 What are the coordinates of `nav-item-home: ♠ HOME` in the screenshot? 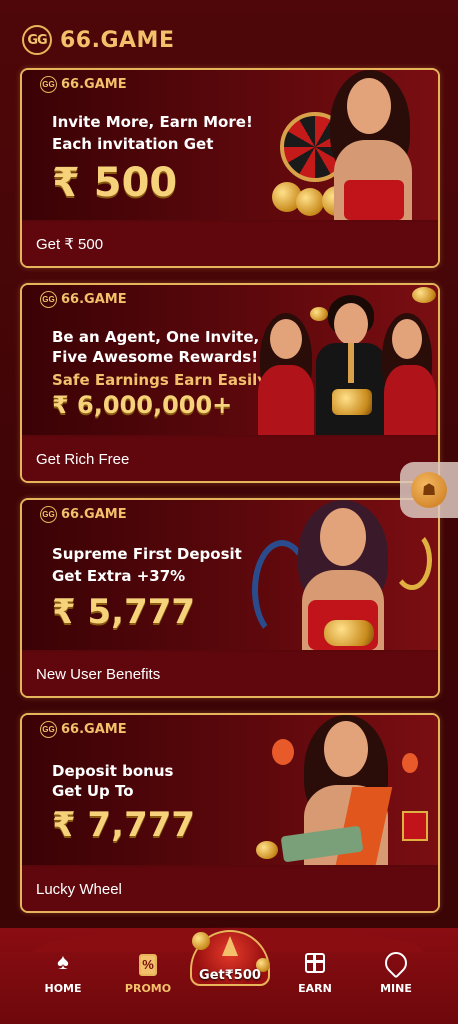 It's located at (63, 971).